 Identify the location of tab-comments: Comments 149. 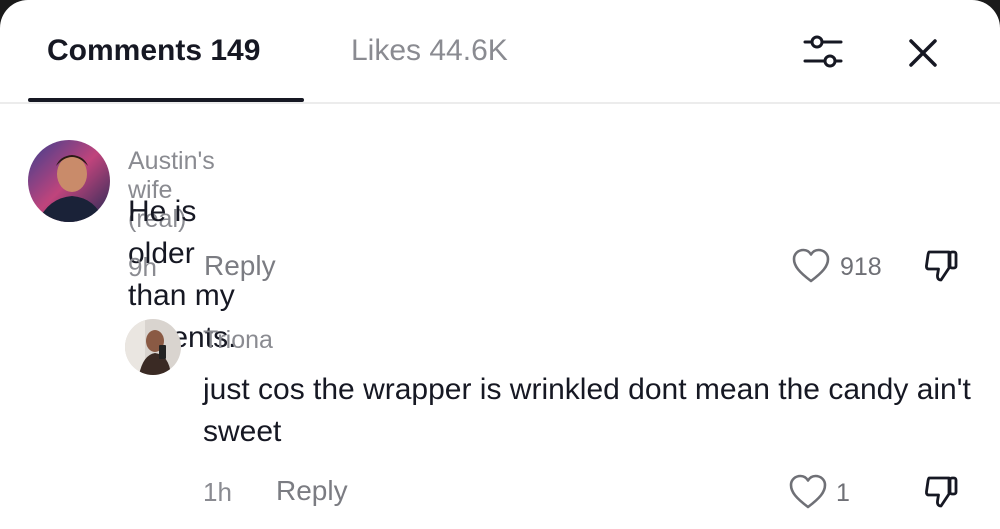
(153, 51).